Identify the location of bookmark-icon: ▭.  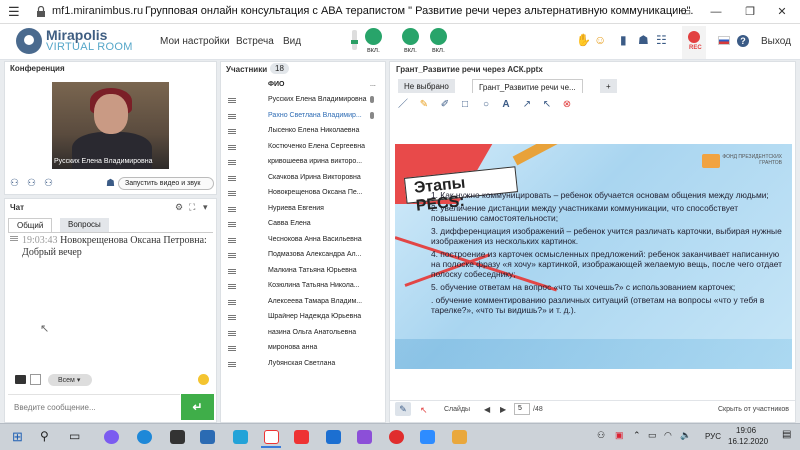
(686, 12).